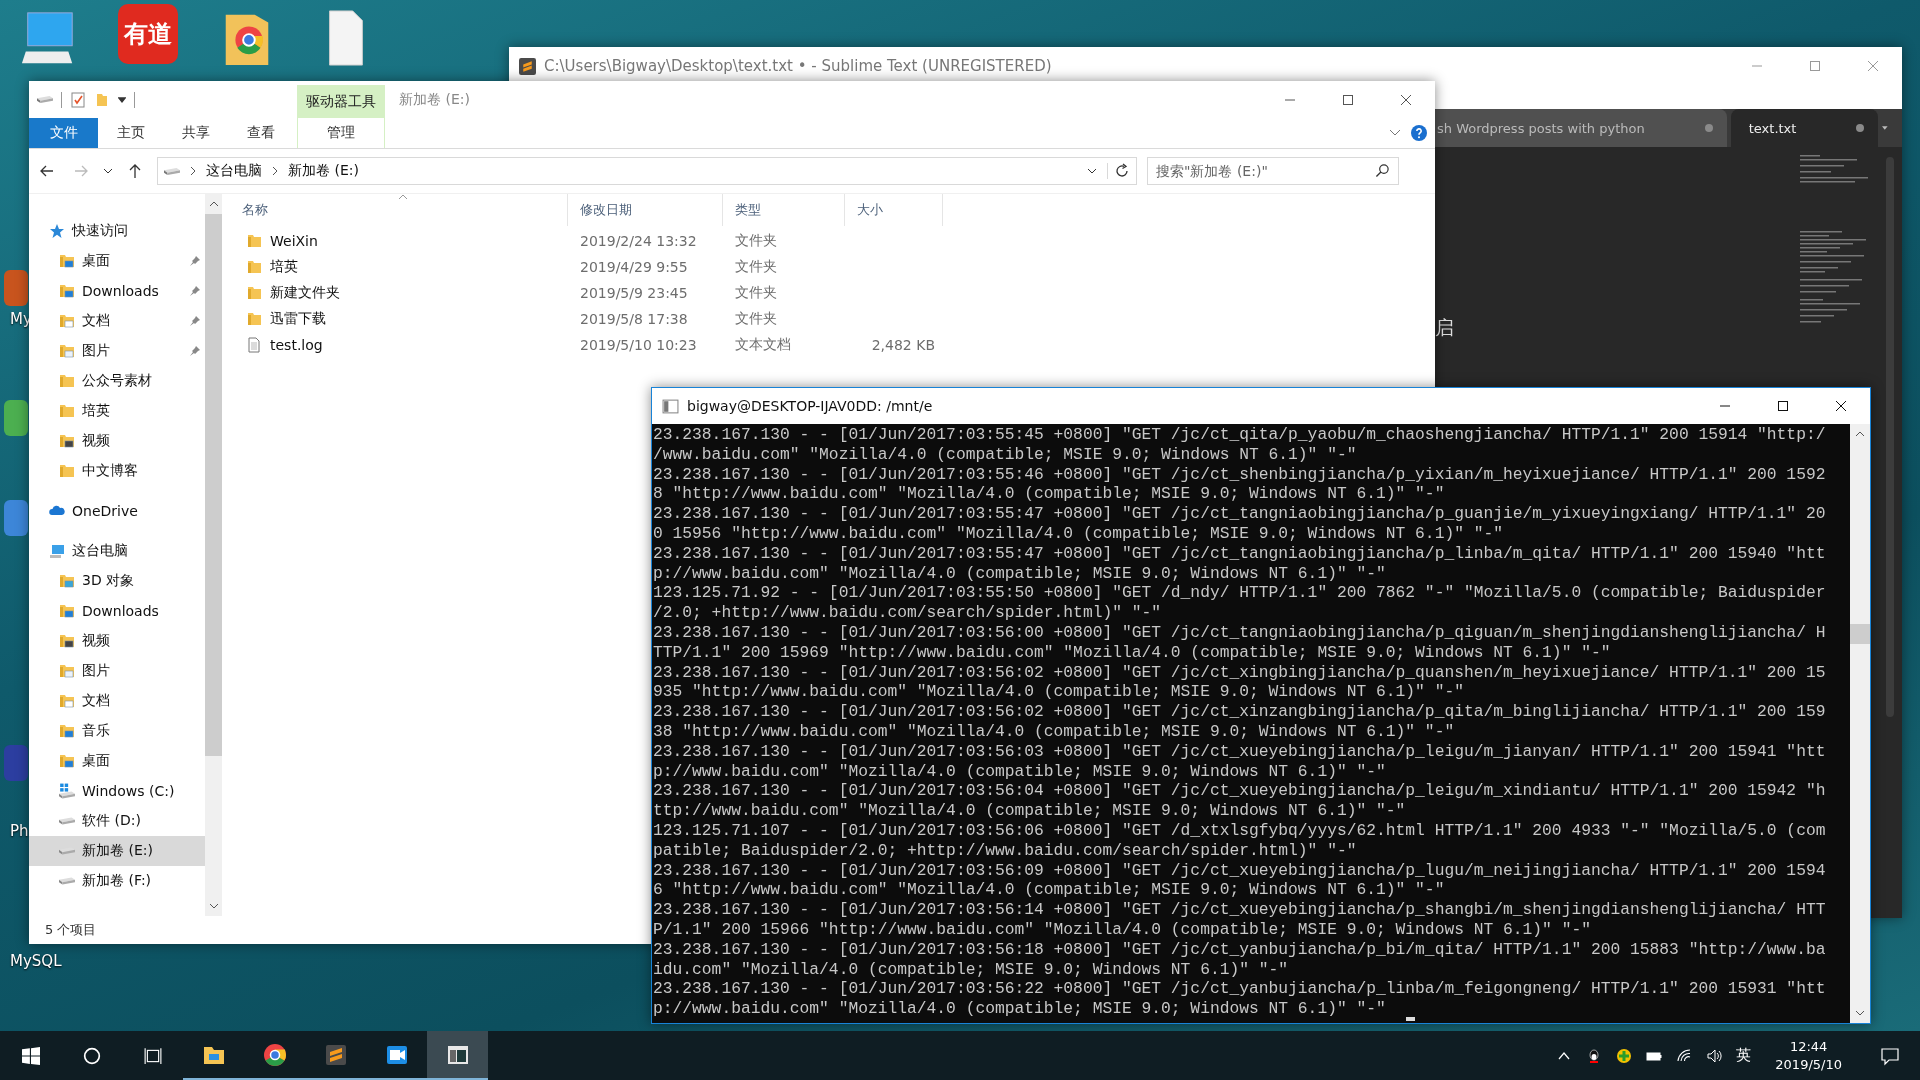  Describe the element at coordinates (305, 293) in the screenshot. I see `file-name: 新建文件夹` at that location.